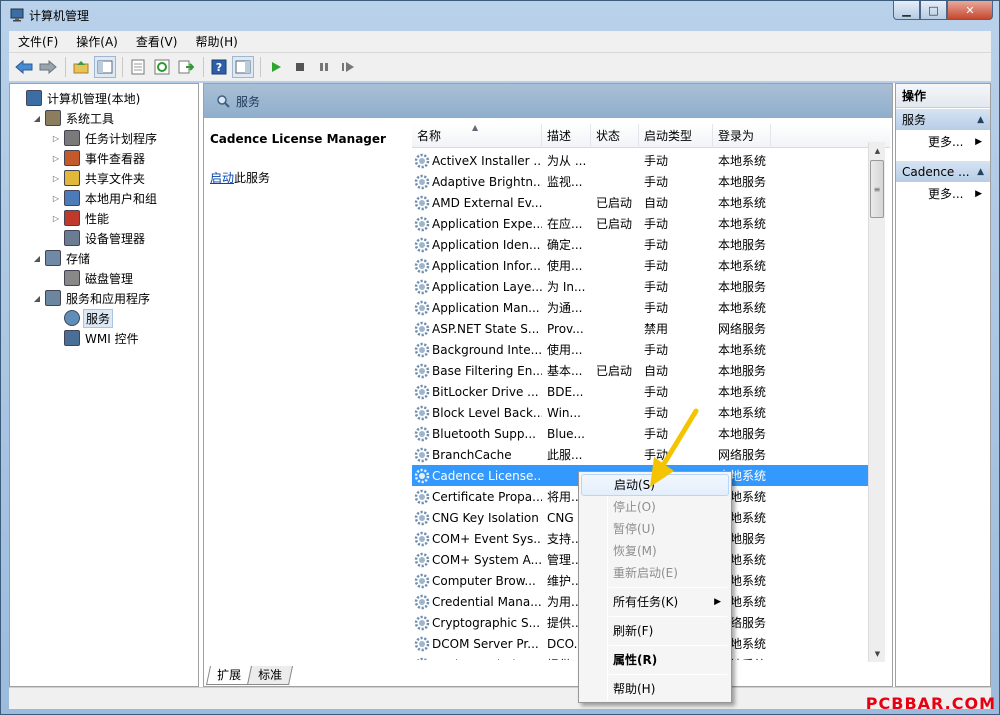  I want to click on context-menu-item: 帮助(H), so click(655, 689).